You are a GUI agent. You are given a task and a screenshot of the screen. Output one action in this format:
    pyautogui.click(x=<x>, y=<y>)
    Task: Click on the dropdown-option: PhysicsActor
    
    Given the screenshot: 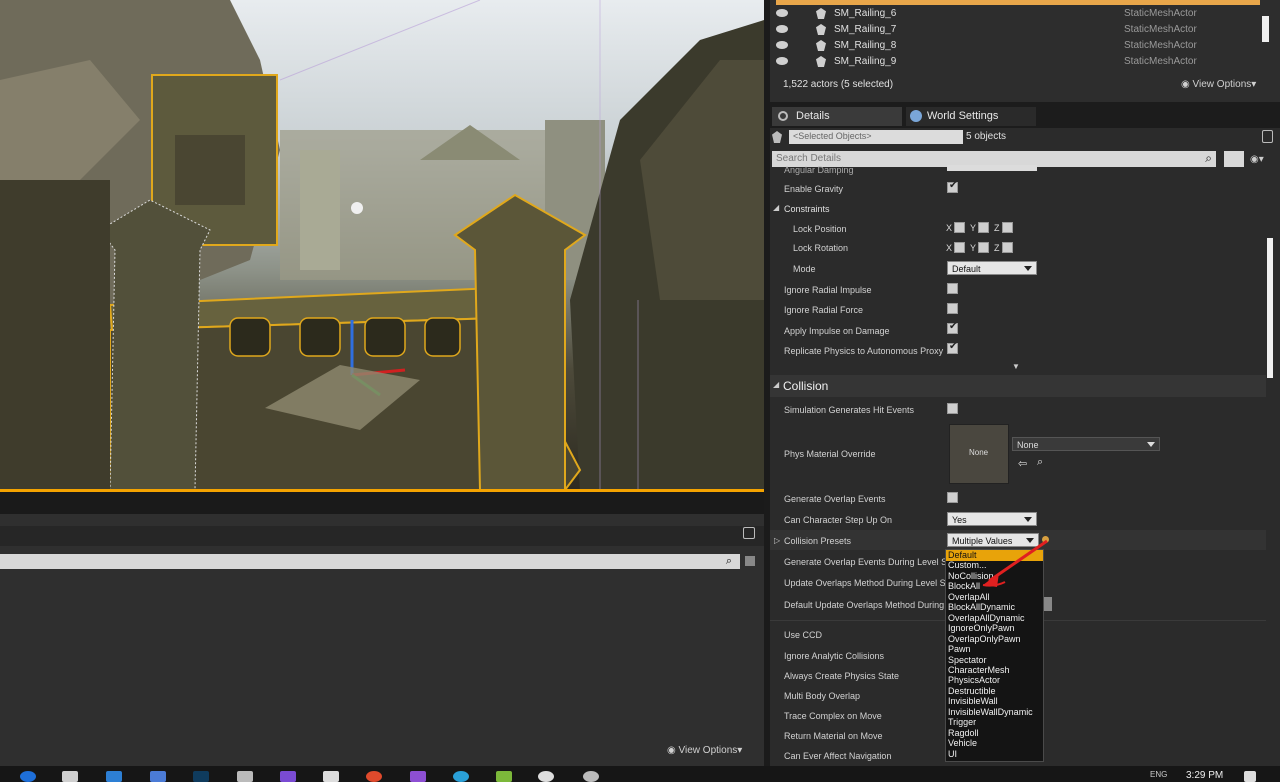 What is the action you would take?
    pyautogui.click(x=974, y=680)
    